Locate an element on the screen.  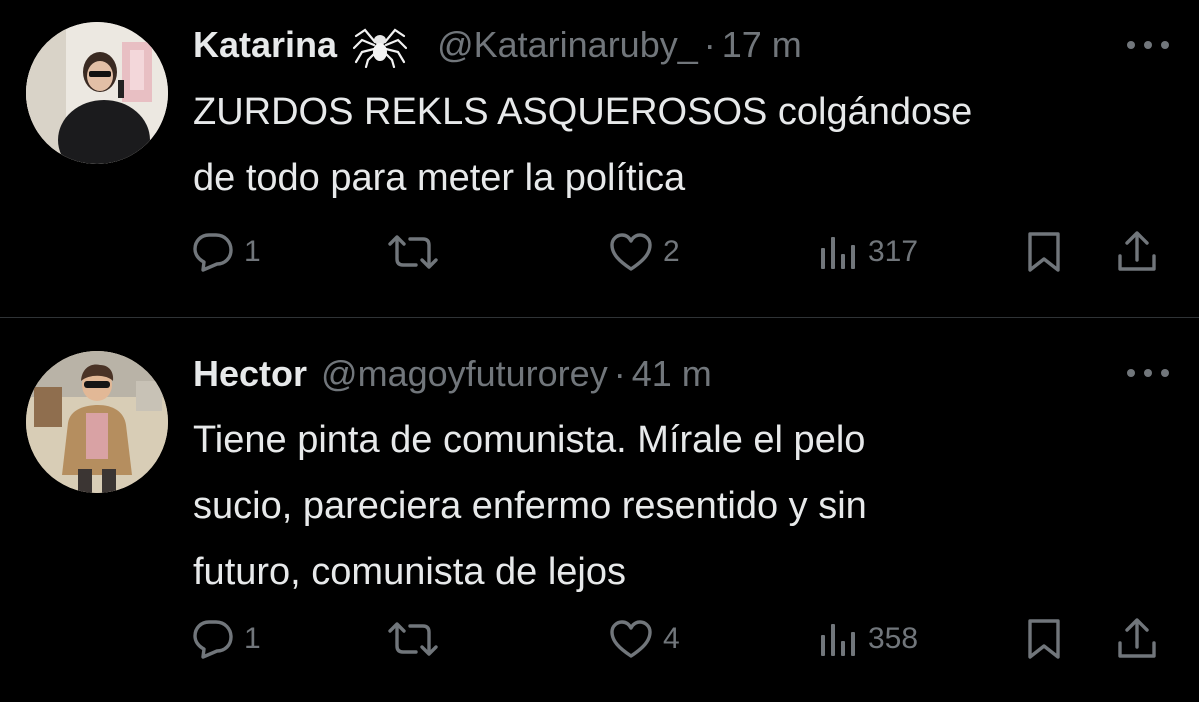
views-button: 358 is located at coordinates (868, 639).